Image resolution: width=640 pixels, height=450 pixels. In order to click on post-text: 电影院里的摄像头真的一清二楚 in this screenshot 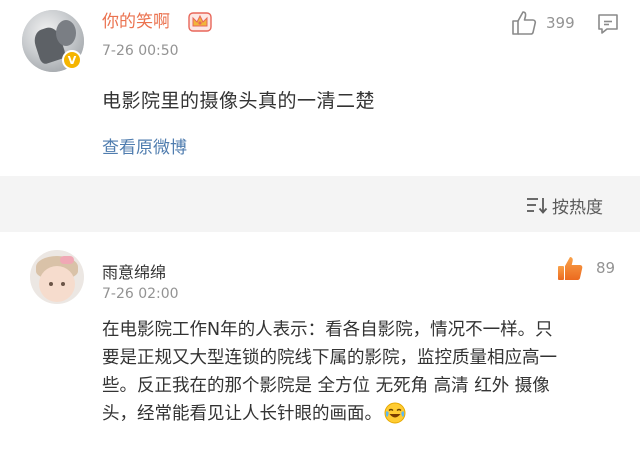, I will do `click(239, 101)`.